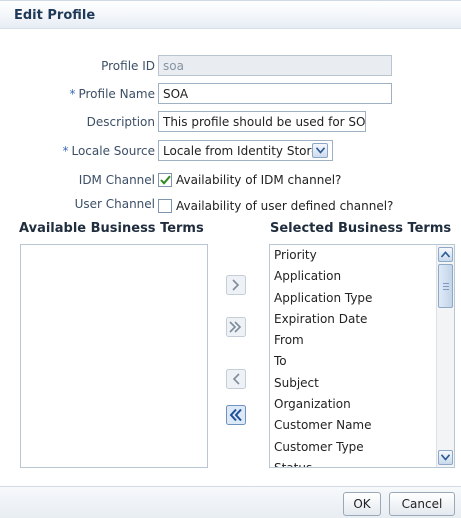  Describe the element at coordinates (320, 150) in the screenshot. I see `chevron-down-icon` at that location.